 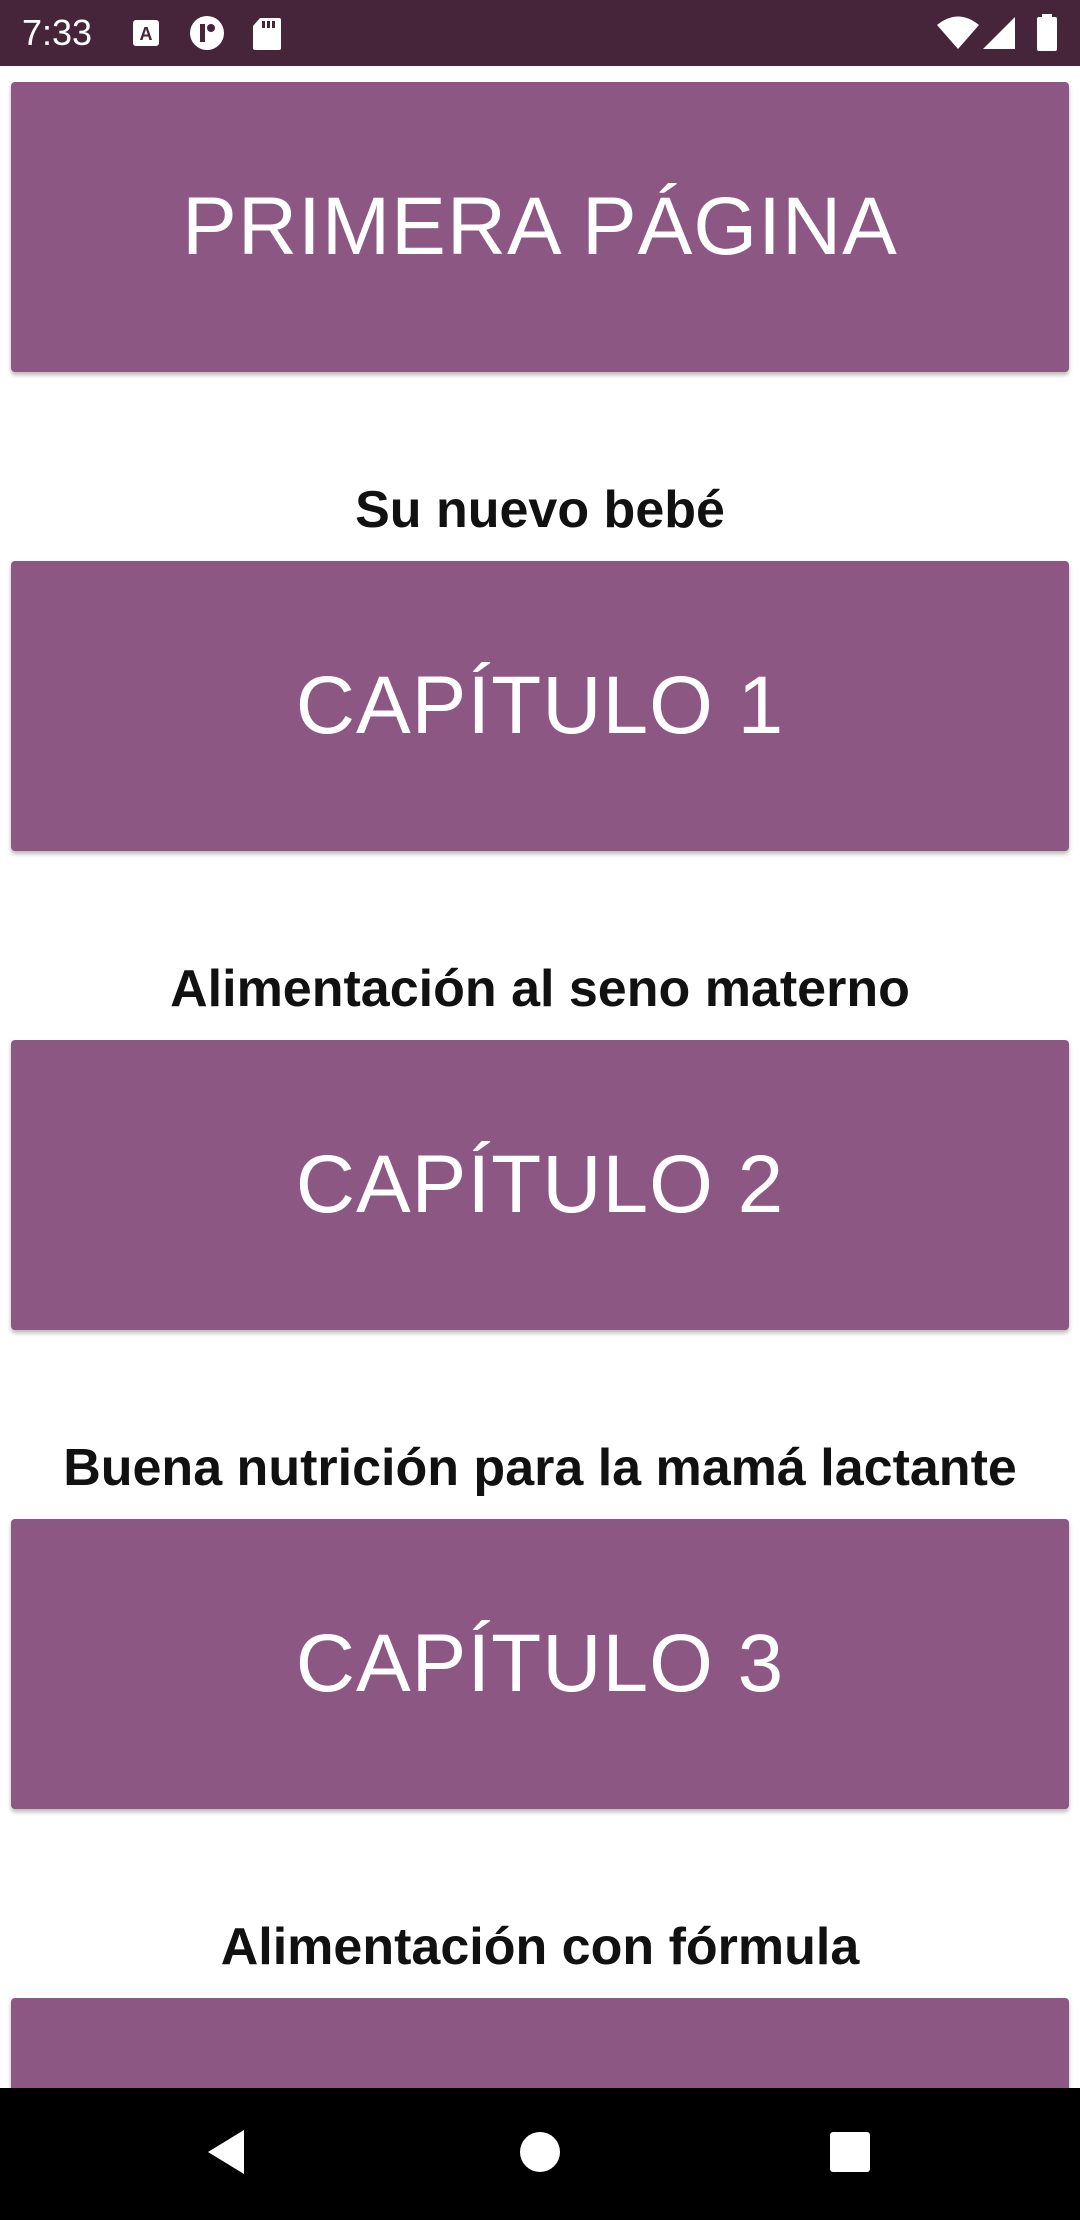 I want to click on section-subtitle: Buena nutrición para la mamá lactante, so click(x=540, y=1468).